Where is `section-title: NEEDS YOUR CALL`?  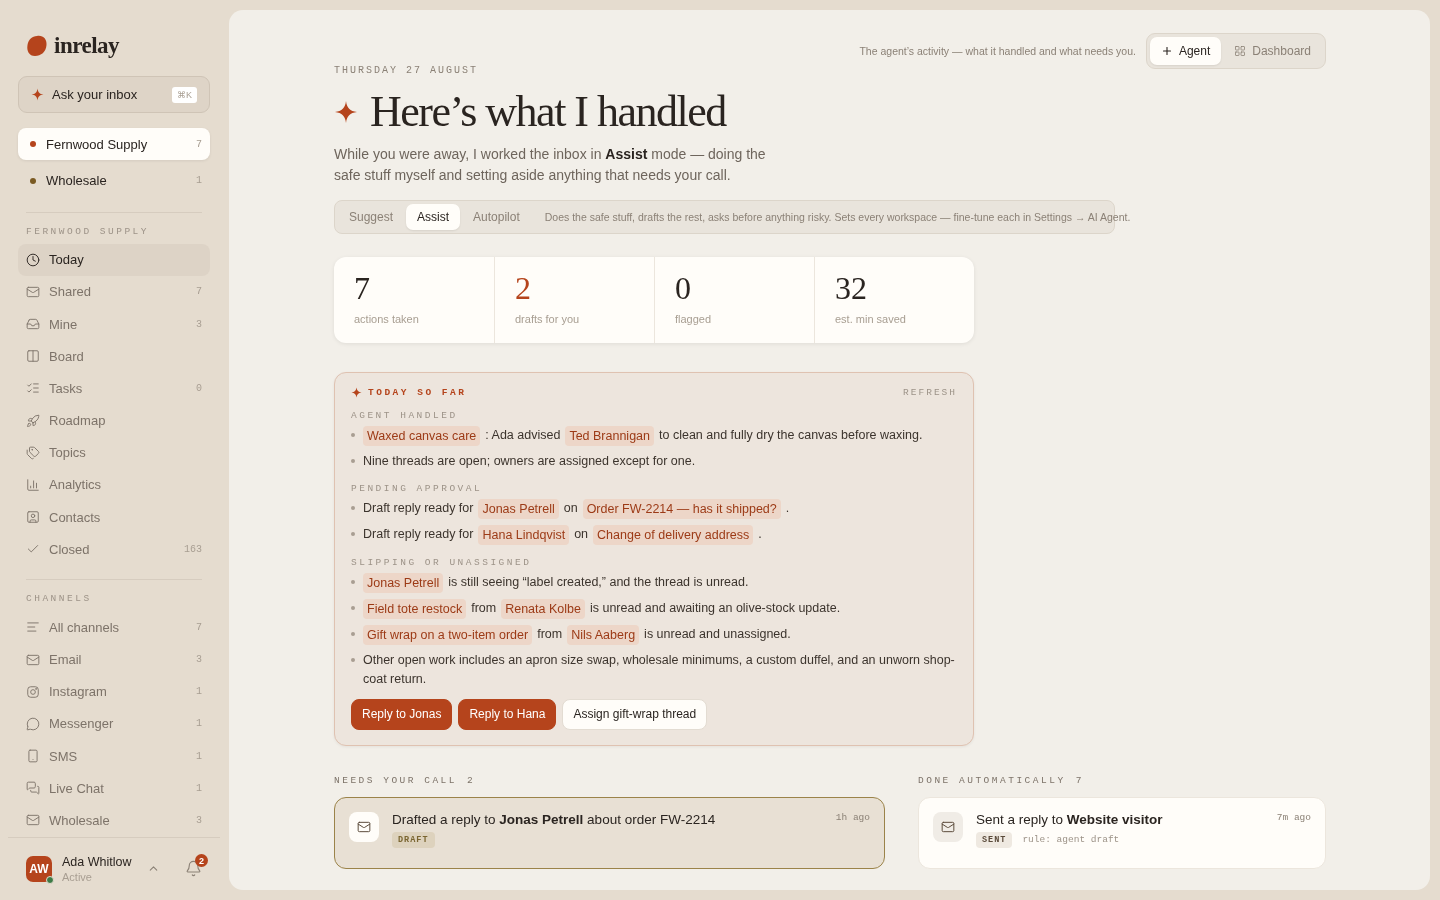 section-title: NEEDS YOUR CALL is located at coordinates (395, 780).